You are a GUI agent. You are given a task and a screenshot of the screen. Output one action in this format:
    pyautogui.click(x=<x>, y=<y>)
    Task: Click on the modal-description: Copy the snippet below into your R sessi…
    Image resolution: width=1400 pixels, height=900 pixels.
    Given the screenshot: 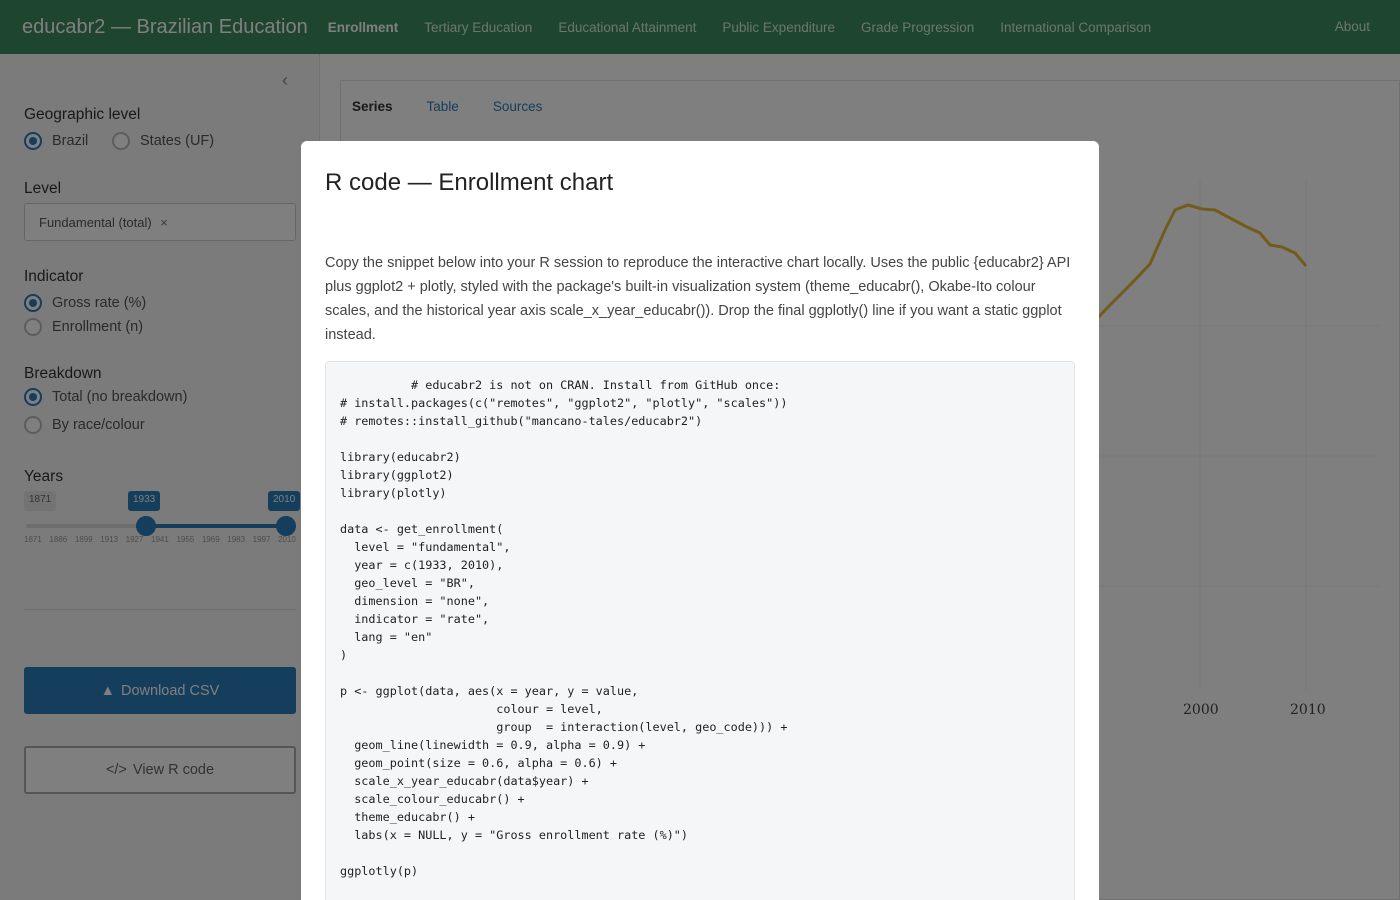 What is the action you would take?
    pyautogui.click(x=698, y=299)
    